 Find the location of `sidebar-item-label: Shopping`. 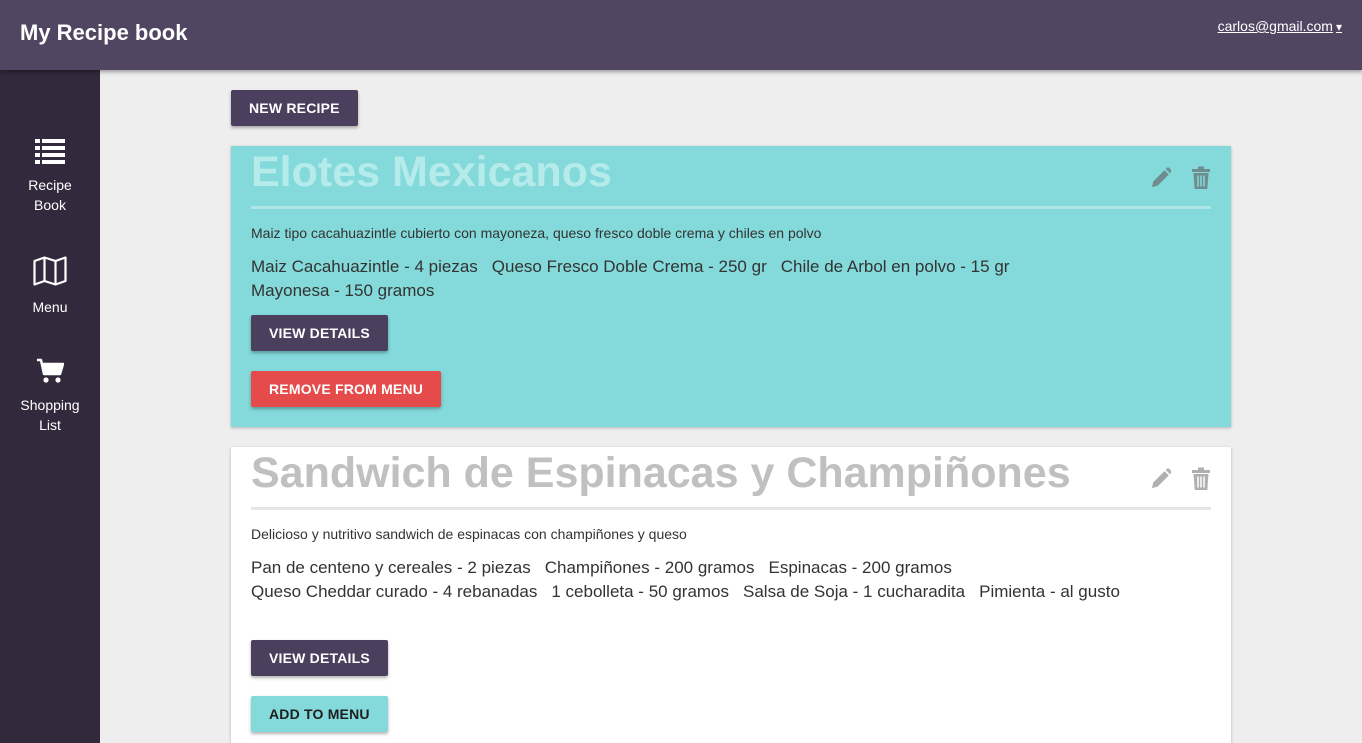

sidebar-item-label: Shopping is located at coordinates (50, 405).